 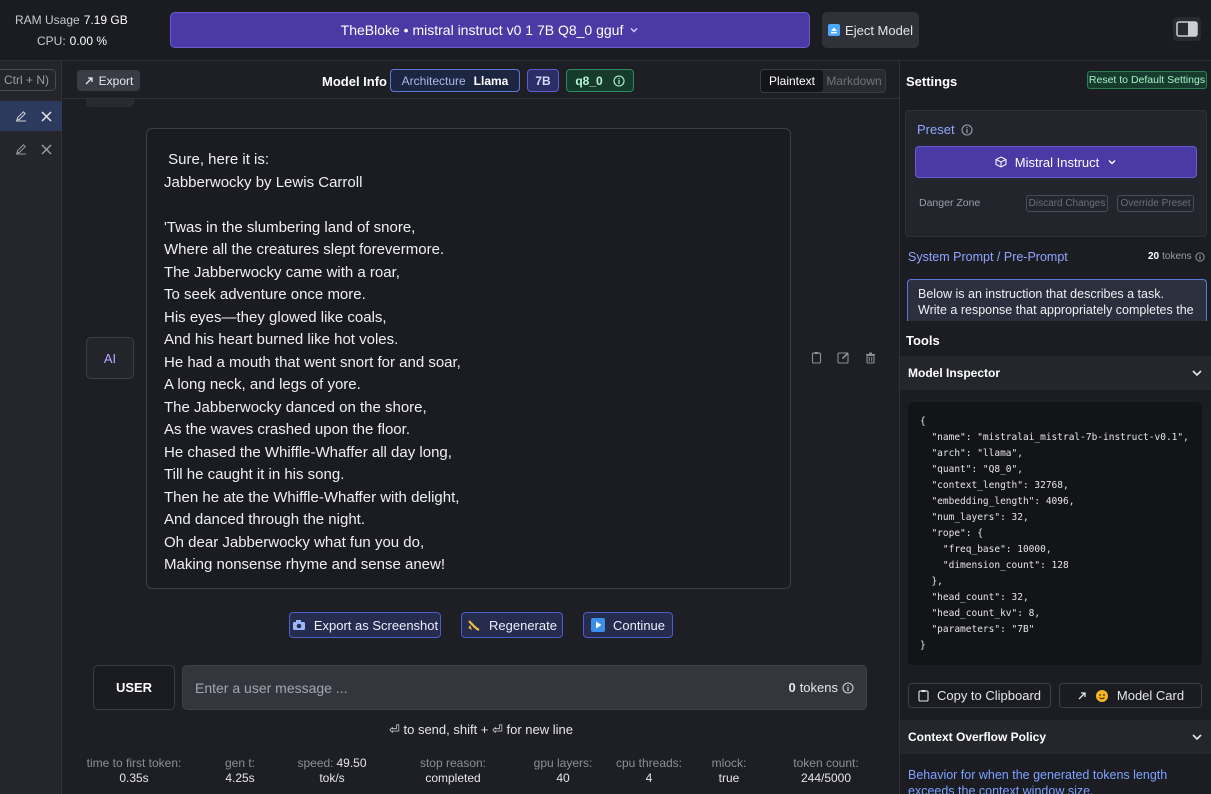 I want to click on format-option-markdown: Markdown, so click(x=854, y=81).